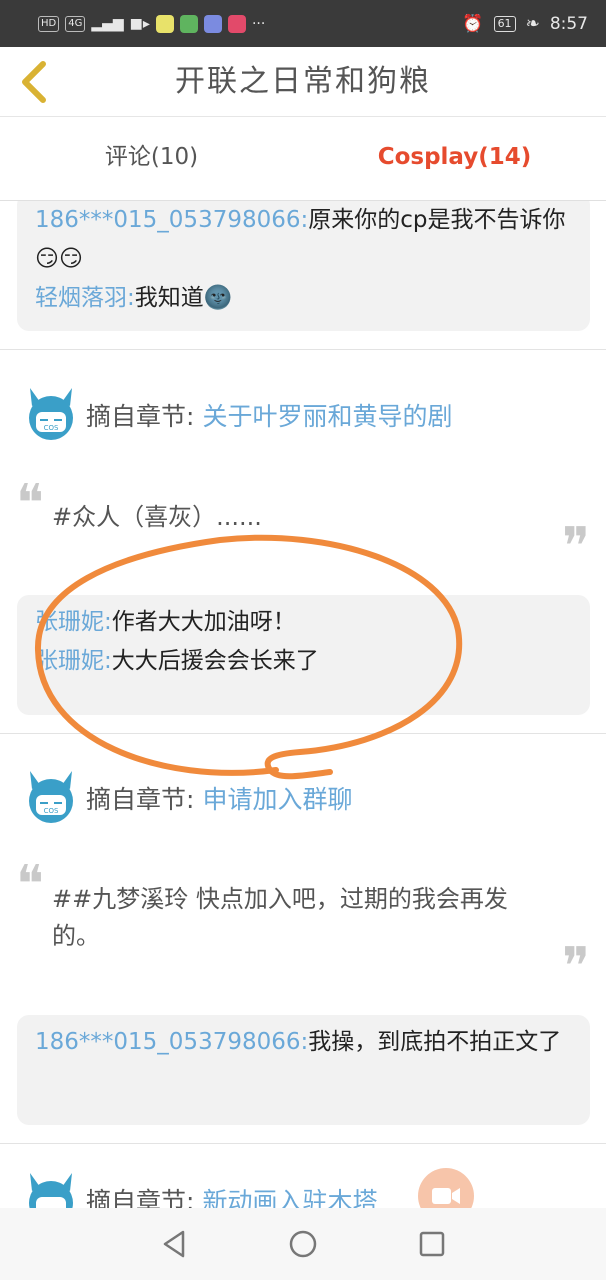 The height and width of the screenshot is (1280, 606). I want to click on hd-indicator: HD, so click(49, 23).